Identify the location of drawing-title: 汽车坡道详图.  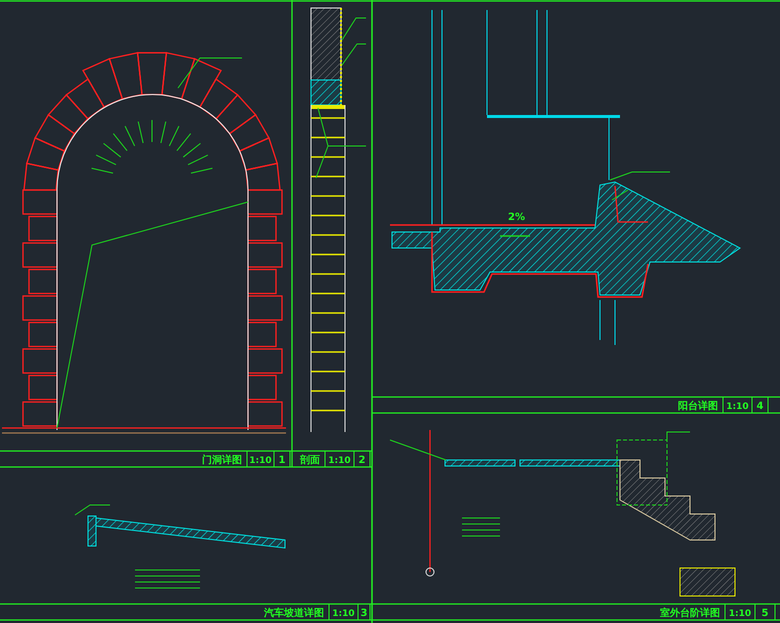
(294, 613).